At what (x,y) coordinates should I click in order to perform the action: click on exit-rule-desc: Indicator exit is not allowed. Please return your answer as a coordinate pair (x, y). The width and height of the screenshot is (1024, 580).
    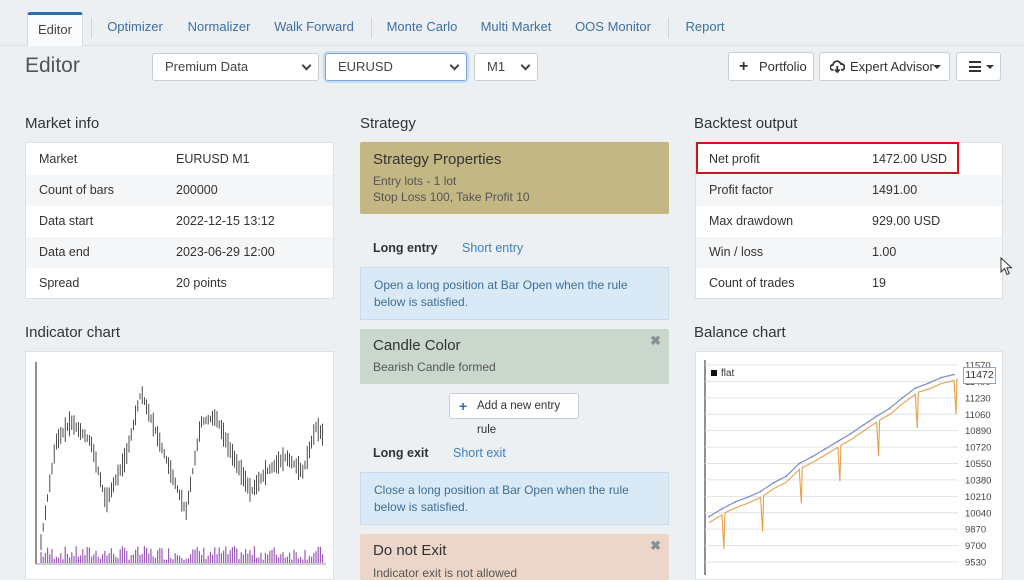
    Looking at the image, I should click on (445, 573).